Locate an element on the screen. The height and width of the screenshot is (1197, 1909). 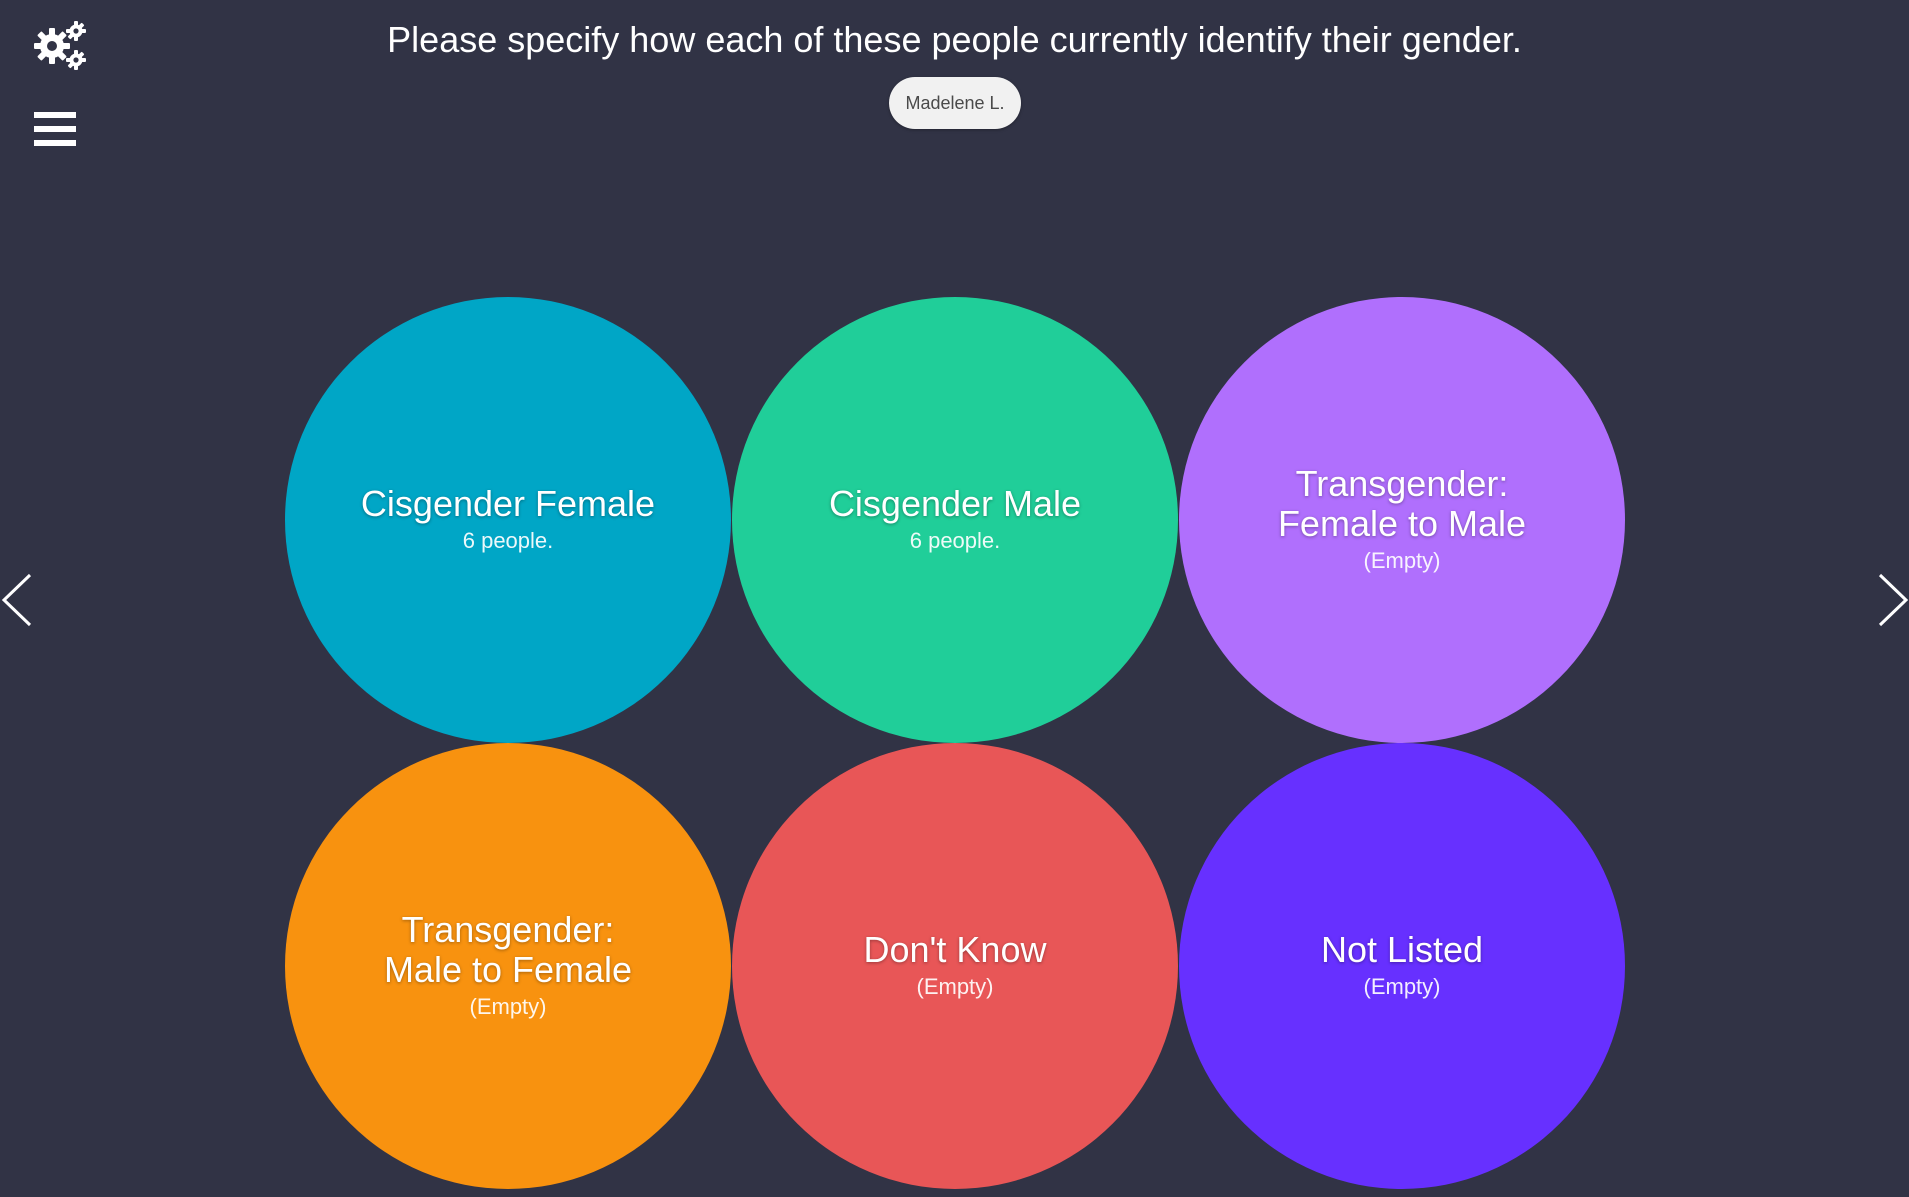
category-label: Don't Know is located at coordinates (955, 949).